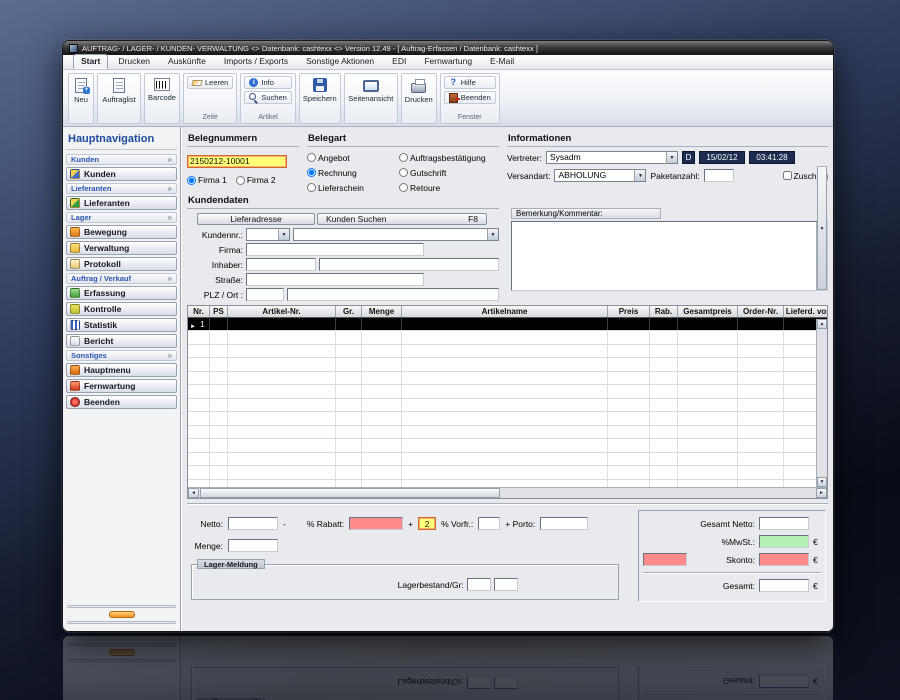 This screenshot has width=900, height=700. I want to click on column-header: Gr., so click(349, 311).